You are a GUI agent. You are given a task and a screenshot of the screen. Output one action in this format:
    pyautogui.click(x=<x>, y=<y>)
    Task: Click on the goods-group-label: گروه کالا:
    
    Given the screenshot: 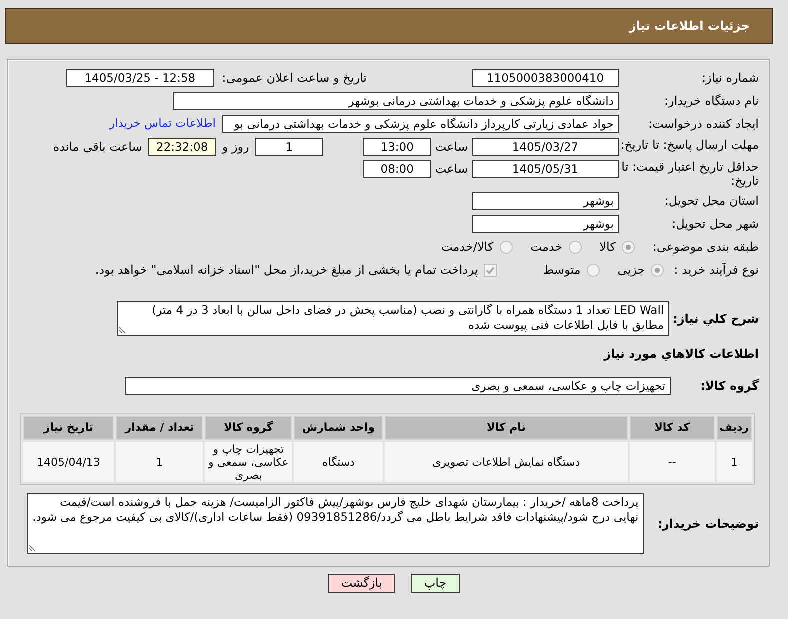 What is the action you would take?
    pyautogui.click(x=729, y=386)
    